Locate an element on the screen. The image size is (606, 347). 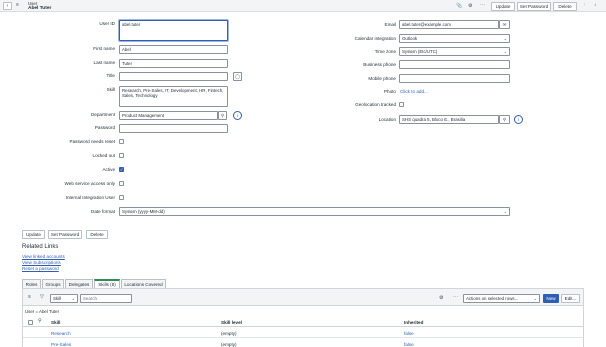
location-search-button: ⚲ is located at coordinates (504, 119).